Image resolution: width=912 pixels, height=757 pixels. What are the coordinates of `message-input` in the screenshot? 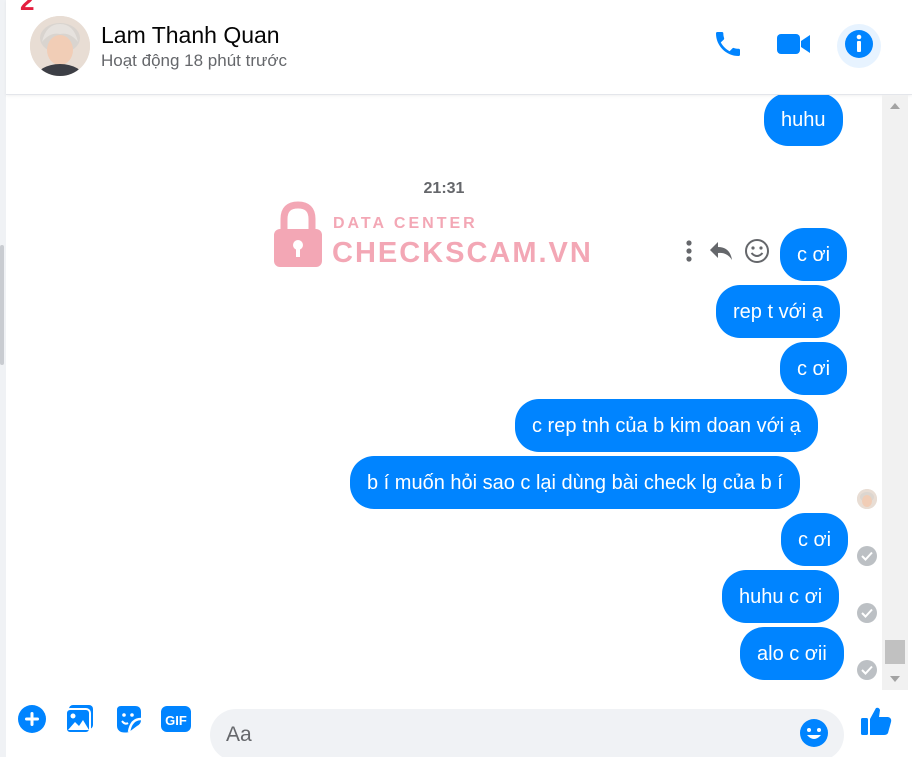 It's located at (506, 735).